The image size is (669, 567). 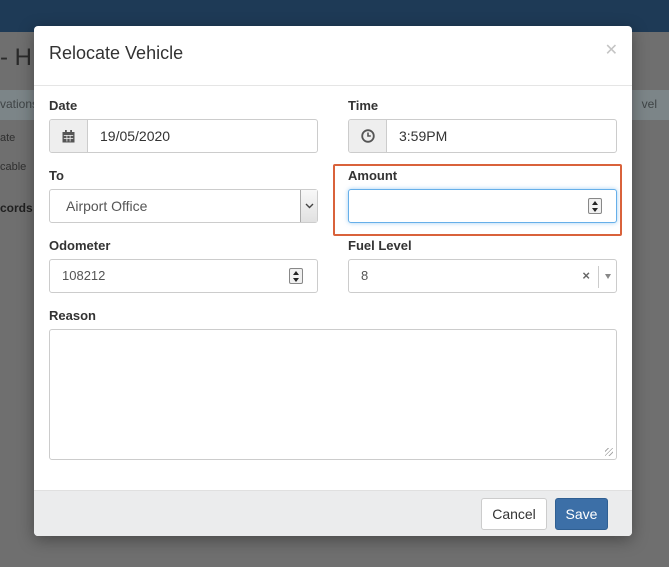 I want to click on calendar-icon, so click(x=69, y=136).